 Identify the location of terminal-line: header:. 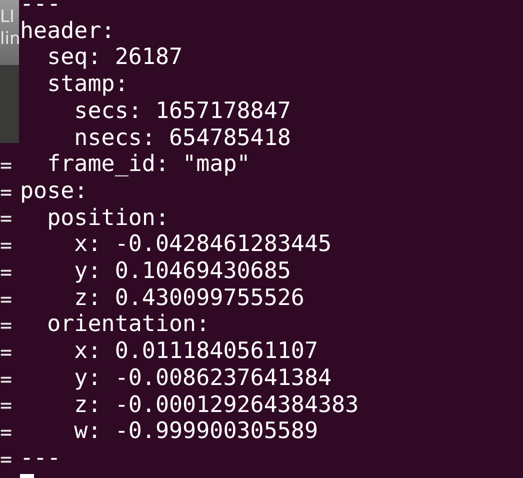
(67, 31).